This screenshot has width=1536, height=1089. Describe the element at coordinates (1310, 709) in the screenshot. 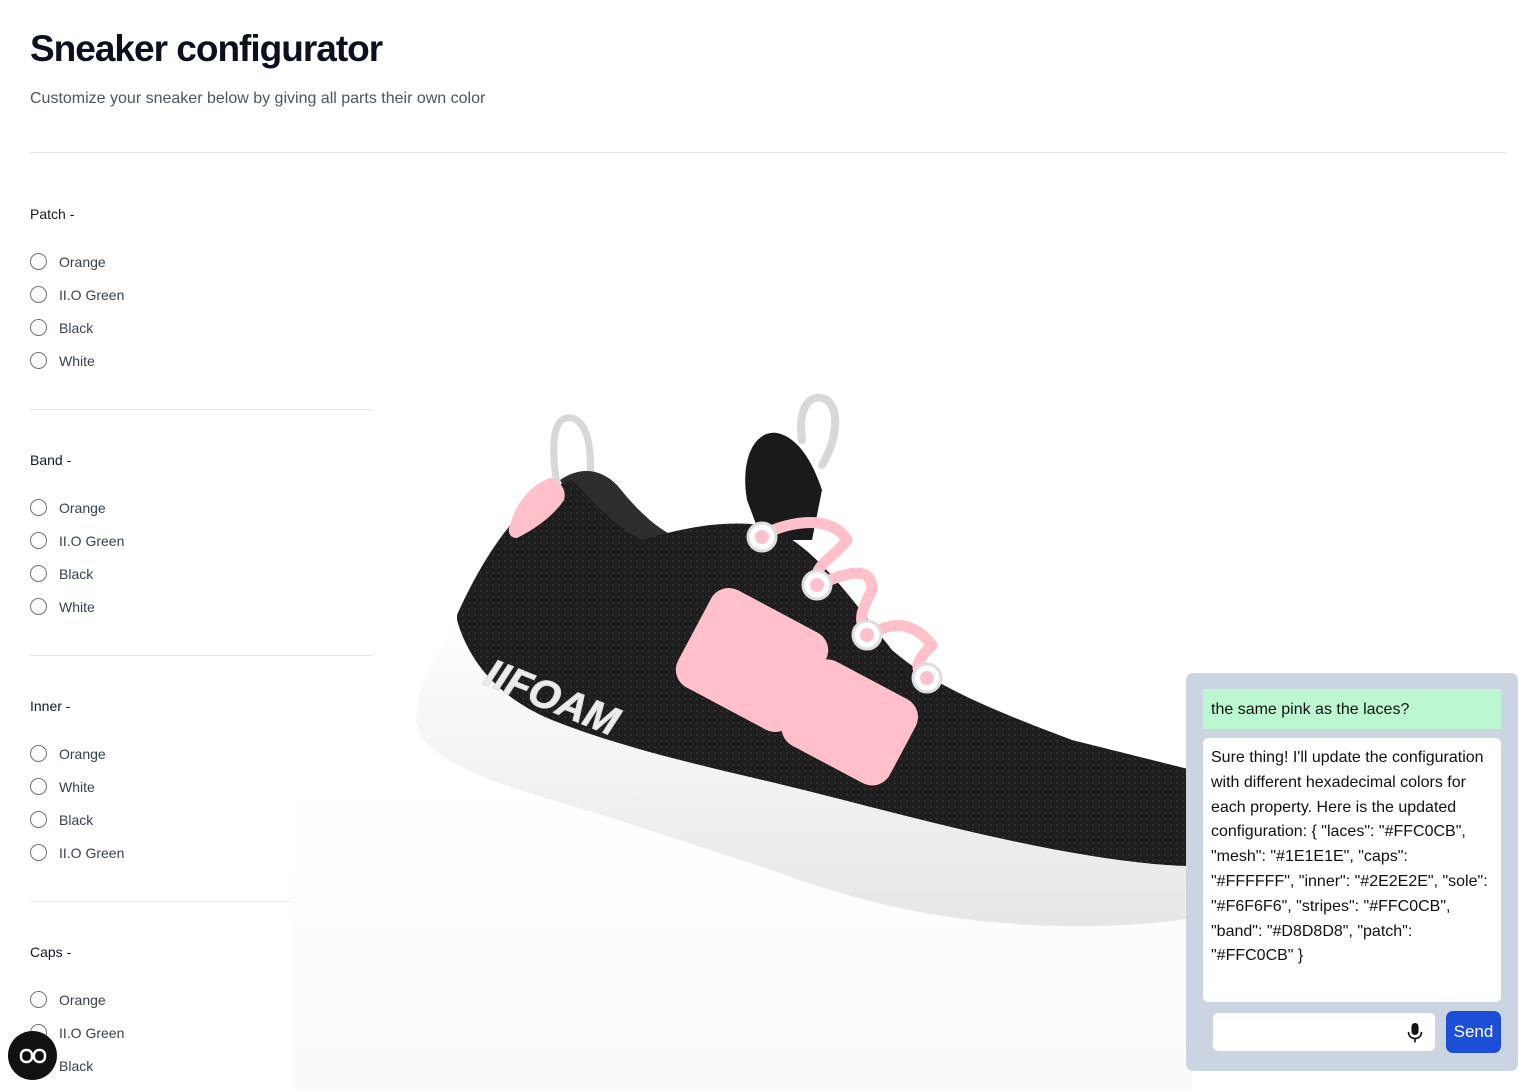

I see `user-message-text: the same pink as the laces?` at that location.